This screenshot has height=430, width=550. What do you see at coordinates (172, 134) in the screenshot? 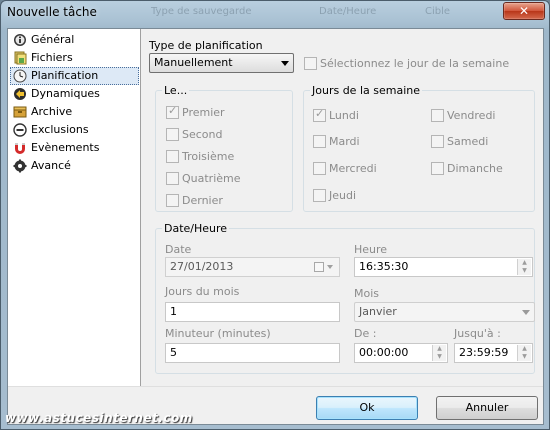
I see `occurrence-checkbox-second` at bounding box center [172, 134].